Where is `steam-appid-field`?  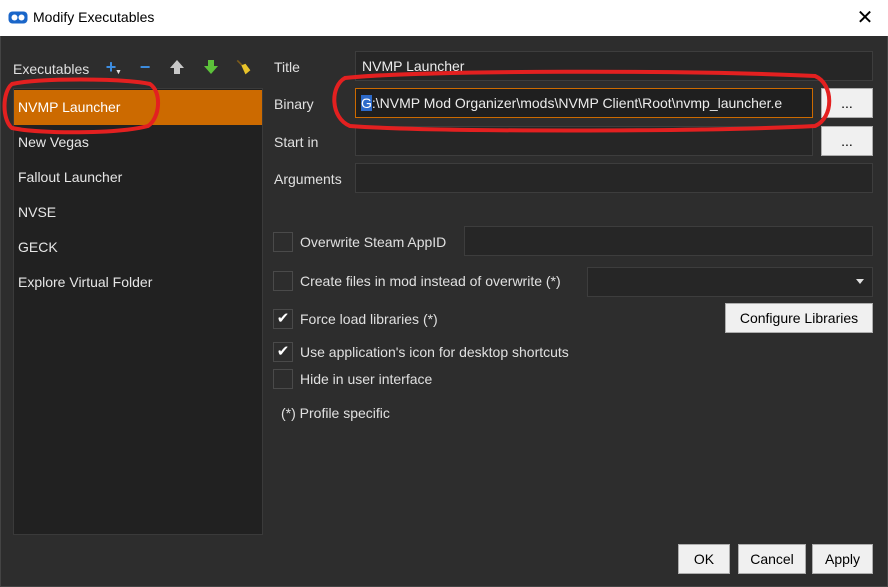 steam-appid-field is located at coordinates (668, 241).